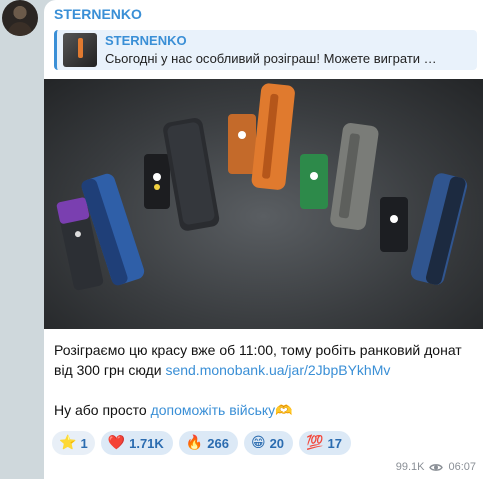 The height and width of the screenshot is (479, 488). I want to click on monobank-link: send.monobank.ua/jar/2JbpBYkhMv, so click(277, 370).